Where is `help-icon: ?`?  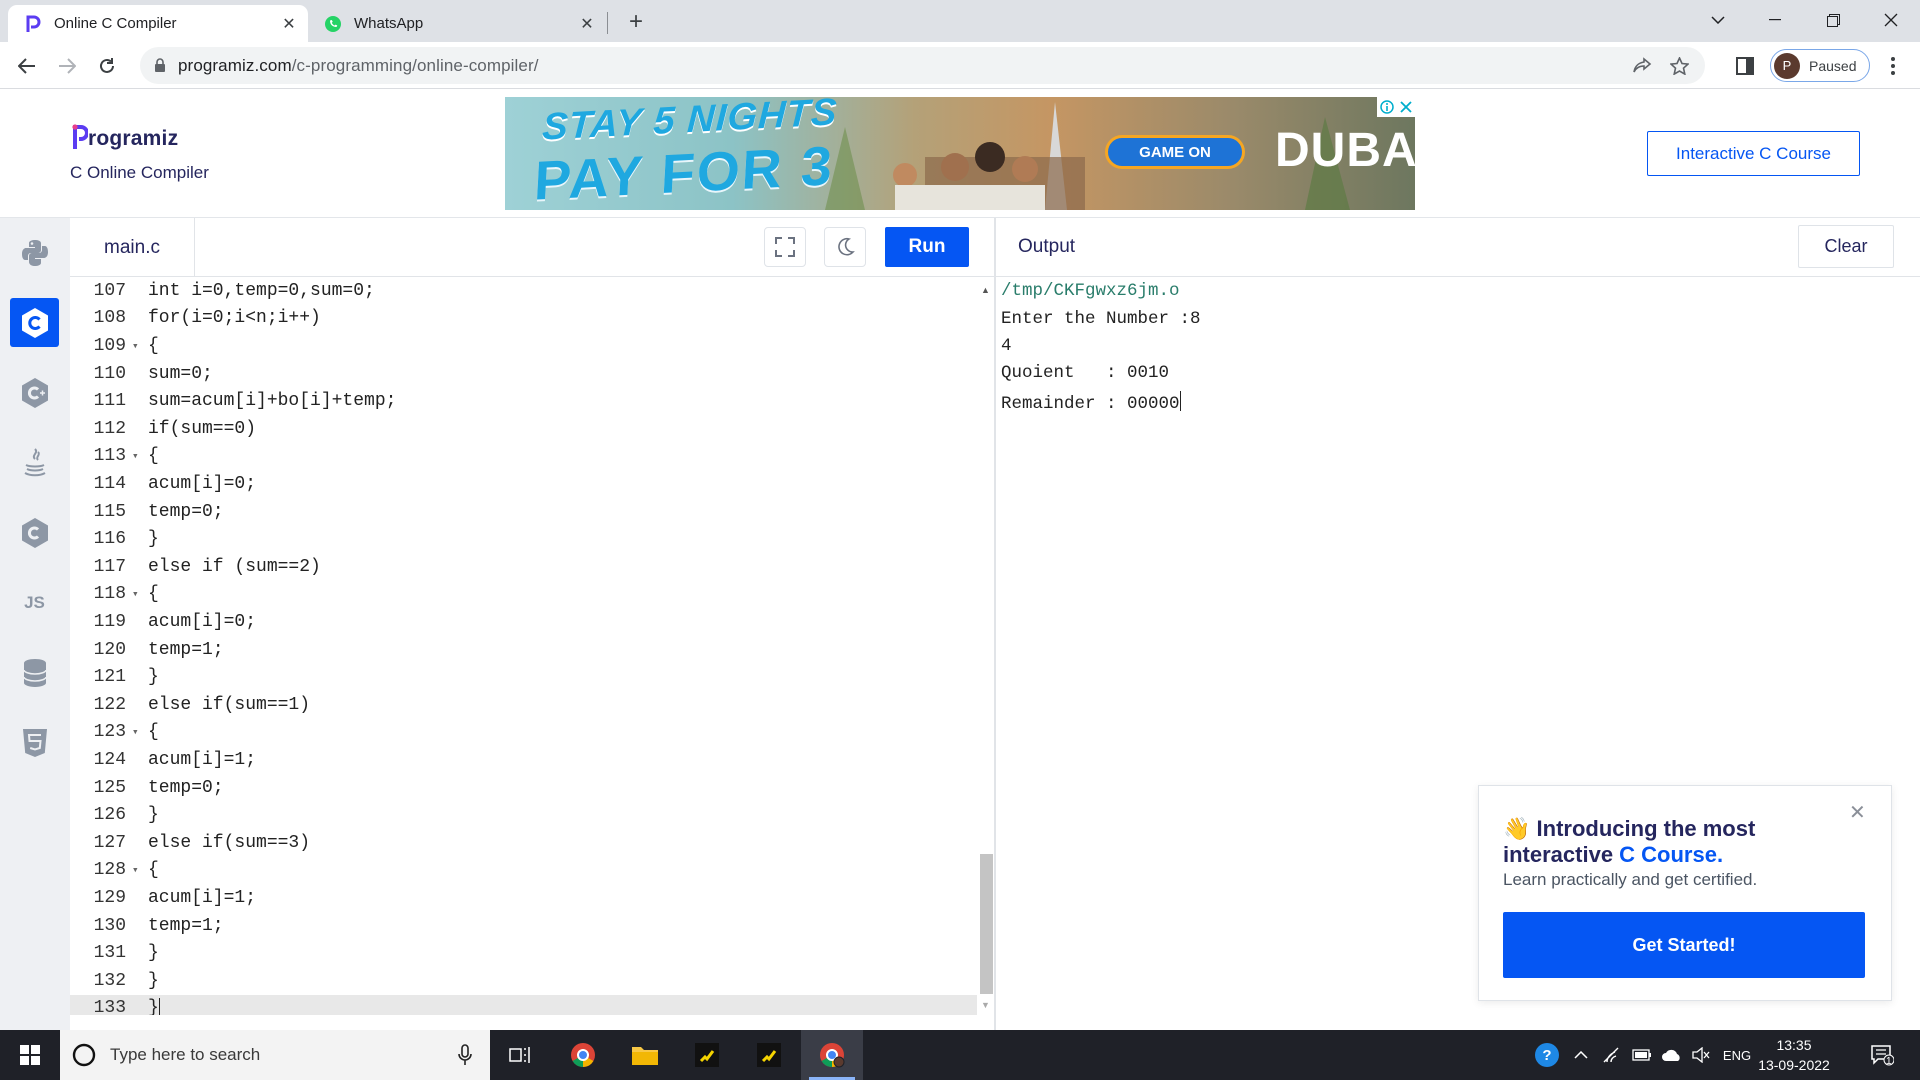 help-icon: ? is located at coordinates (1547, 1055).